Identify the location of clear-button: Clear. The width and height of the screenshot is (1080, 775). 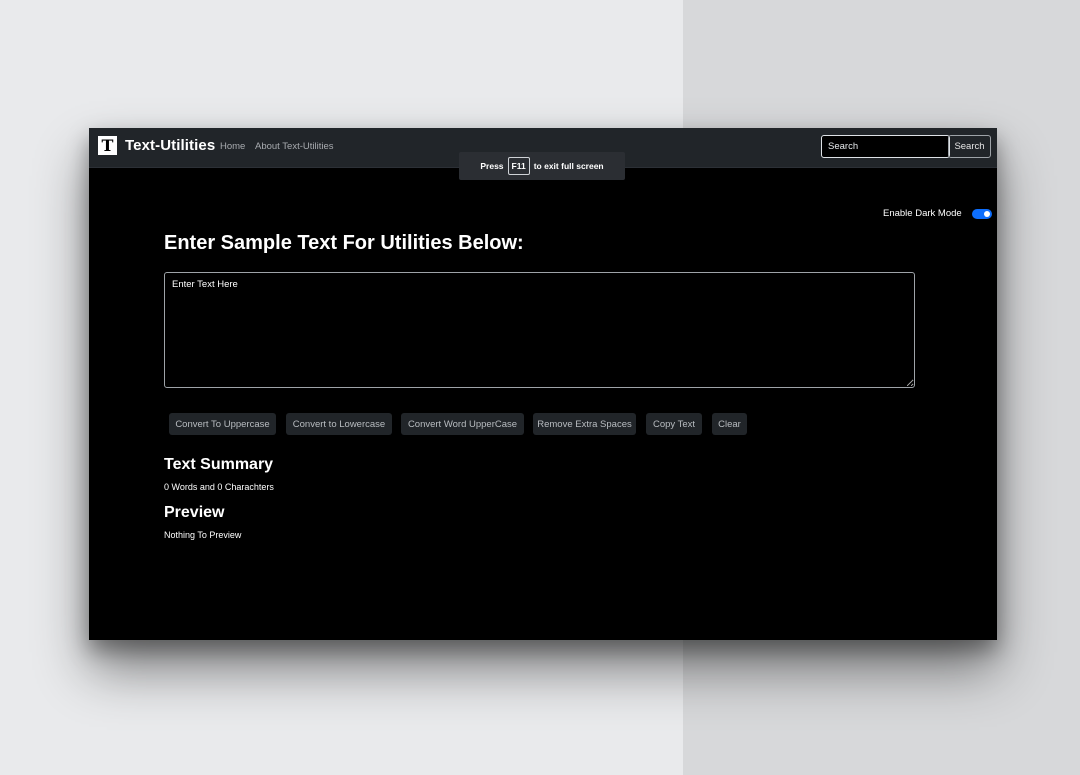
(729, 424).